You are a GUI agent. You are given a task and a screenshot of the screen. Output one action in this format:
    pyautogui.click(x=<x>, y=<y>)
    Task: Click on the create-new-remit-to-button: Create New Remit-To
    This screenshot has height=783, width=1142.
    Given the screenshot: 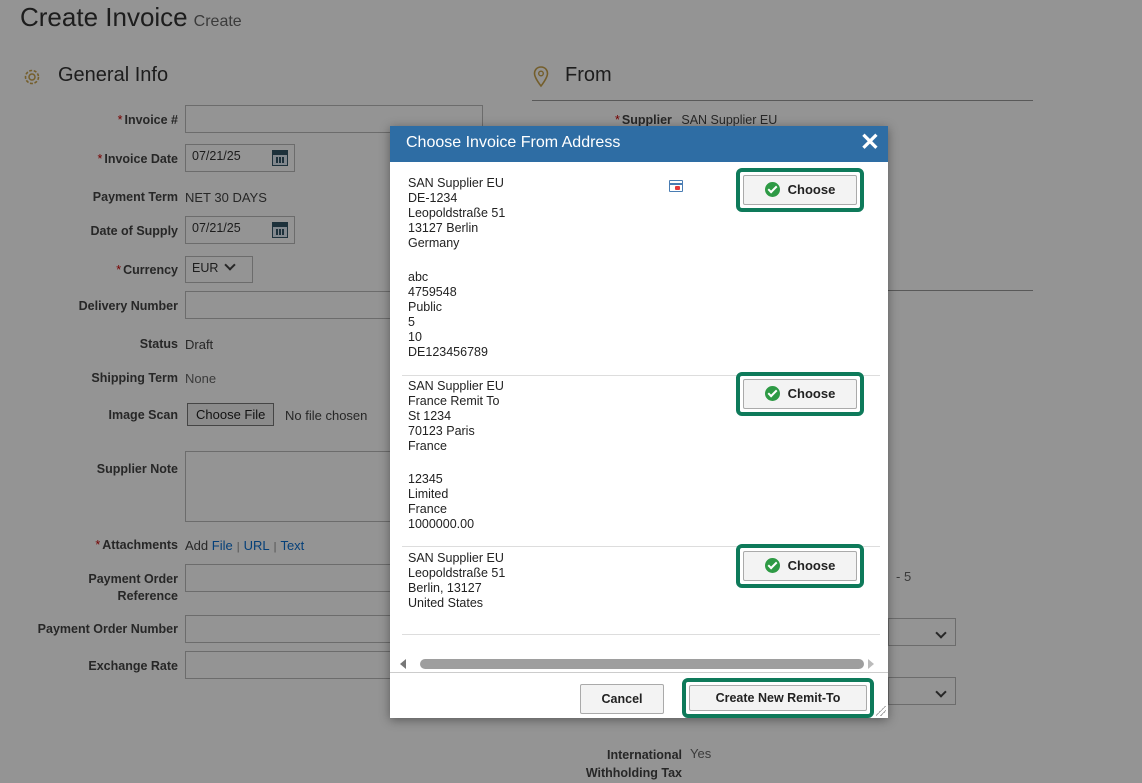 What is the action you would take?
    pyautogui.click(x=778, y=698)
    